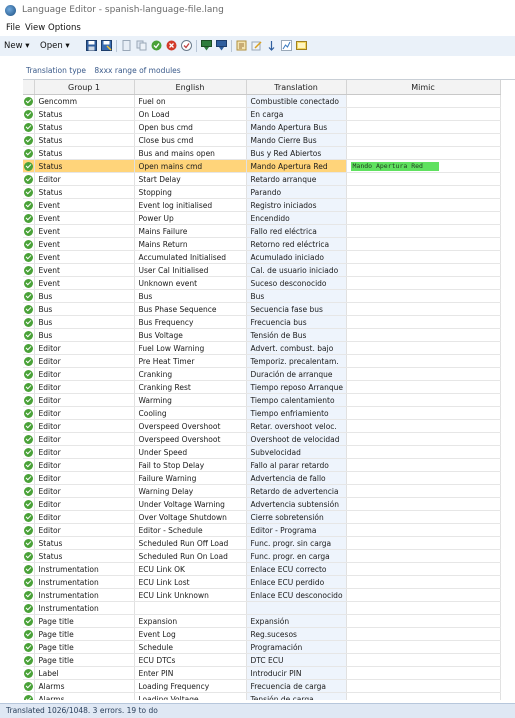 The width and height of the screenshot is (515, 718). Describe the element at coordinates (296, 374) in the screenshot. I see `translation-cell: Duración de arranque` at that location.